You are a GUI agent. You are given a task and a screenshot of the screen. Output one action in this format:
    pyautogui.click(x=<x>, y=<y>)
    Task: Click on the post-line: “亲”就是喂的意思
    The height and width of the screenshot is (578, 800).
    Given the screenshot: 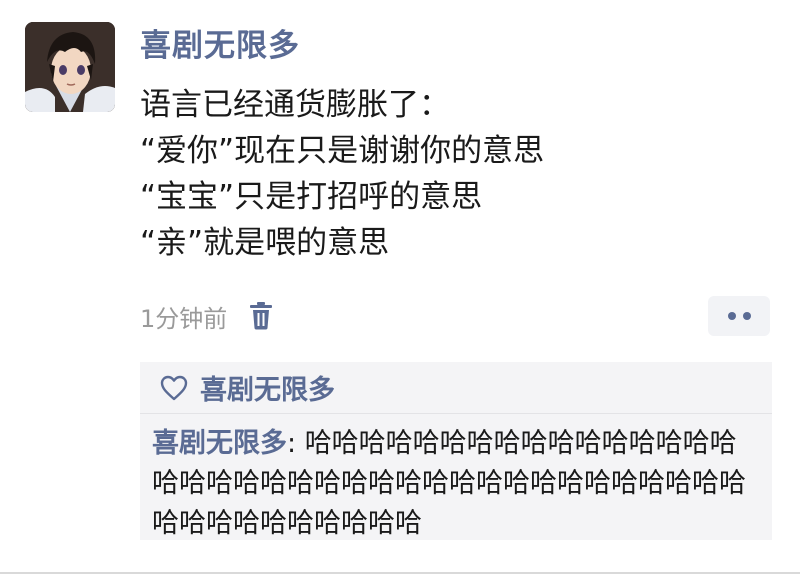 What is the action you would take?
    pyautogui.click(x=265, y=243)
    